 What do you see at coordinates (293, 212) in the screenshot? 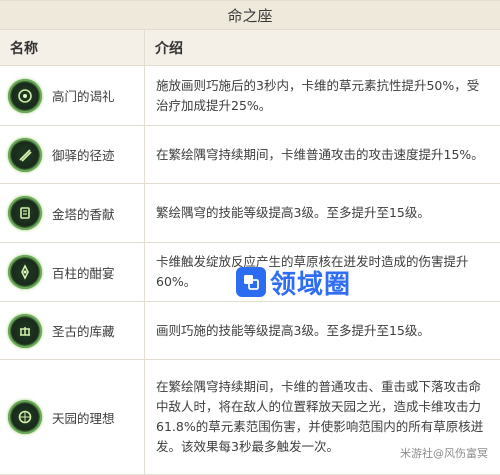
I see `constellation-desc: 繁绘隅穹的技能等级提高3级。至多提升至15级。` at bounding box center [293, 212].